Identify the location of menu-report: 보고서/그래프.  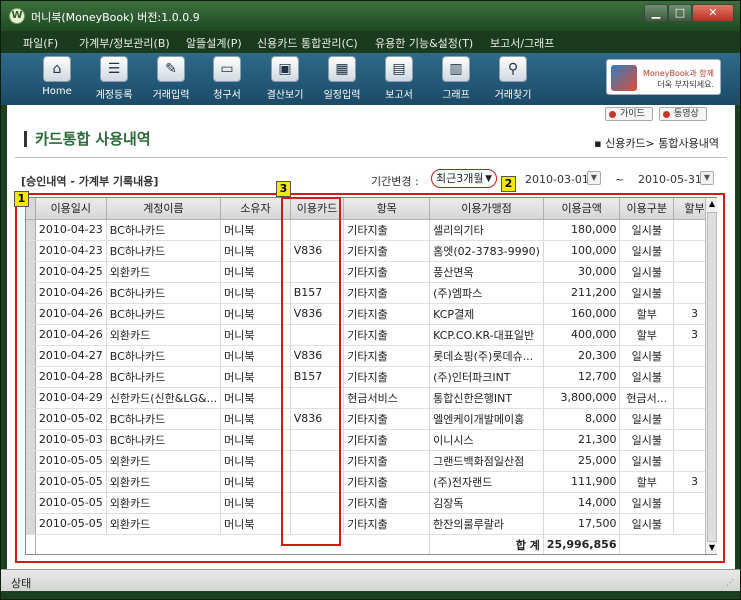
(522, 43).